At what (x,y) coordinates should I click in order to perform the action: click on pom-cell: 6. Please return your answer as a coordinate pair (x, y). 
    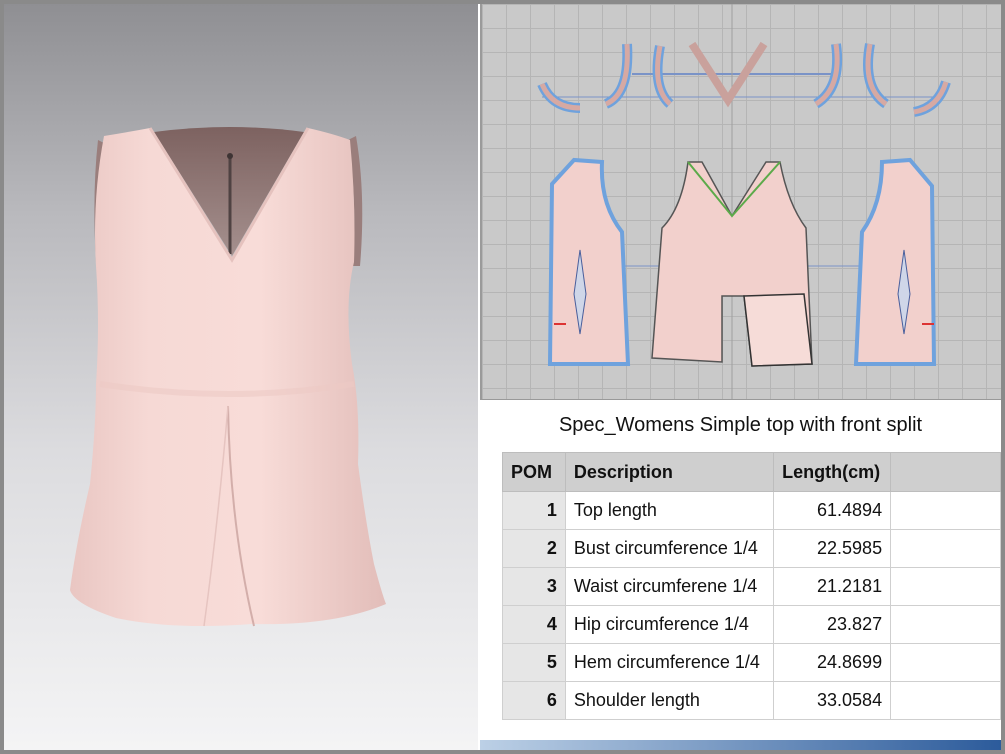
    Looking at the image, I should click on (534, 700).